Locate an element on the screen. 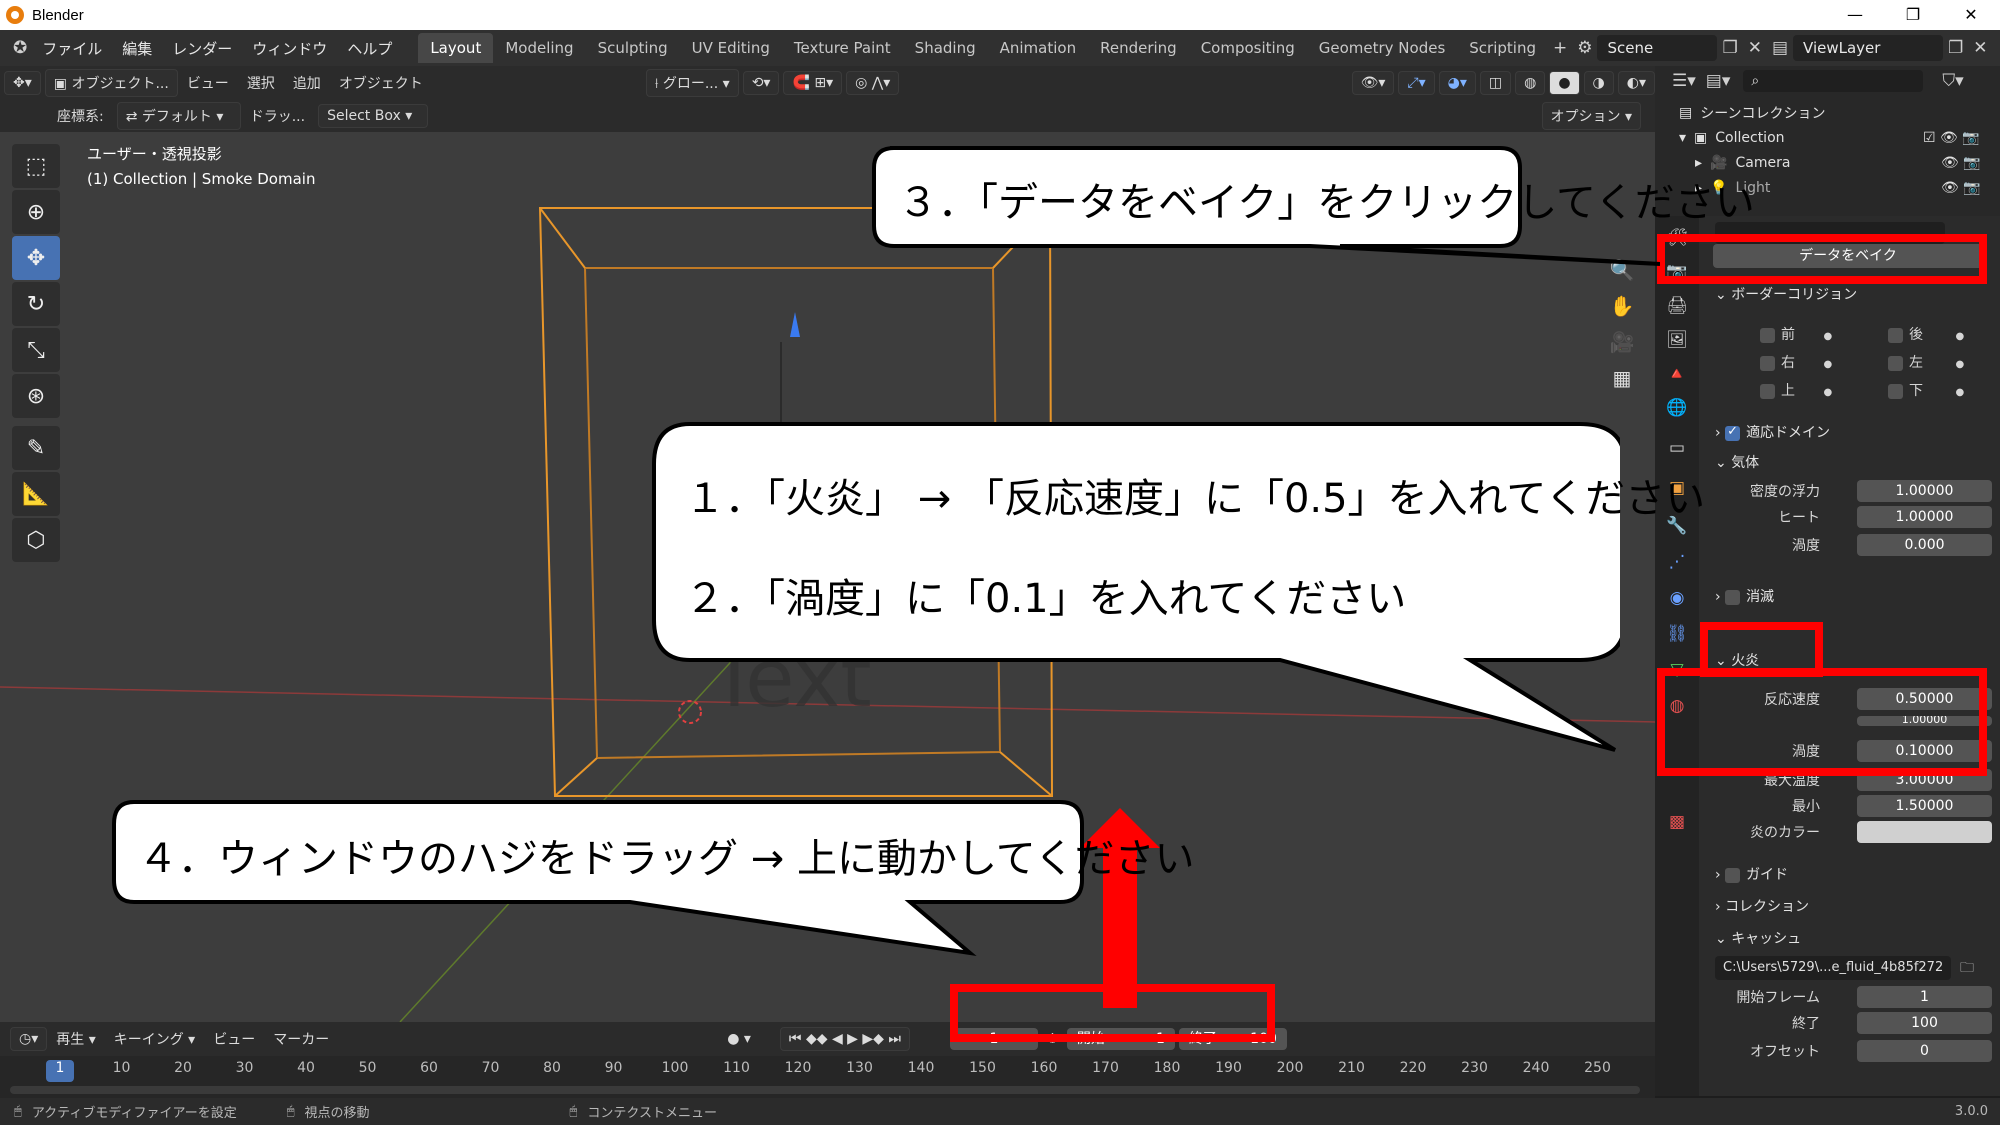 This screenshot has width=2000, height=1125. world-tab-icon: 🌐 is located at coordinates (1677, 408).